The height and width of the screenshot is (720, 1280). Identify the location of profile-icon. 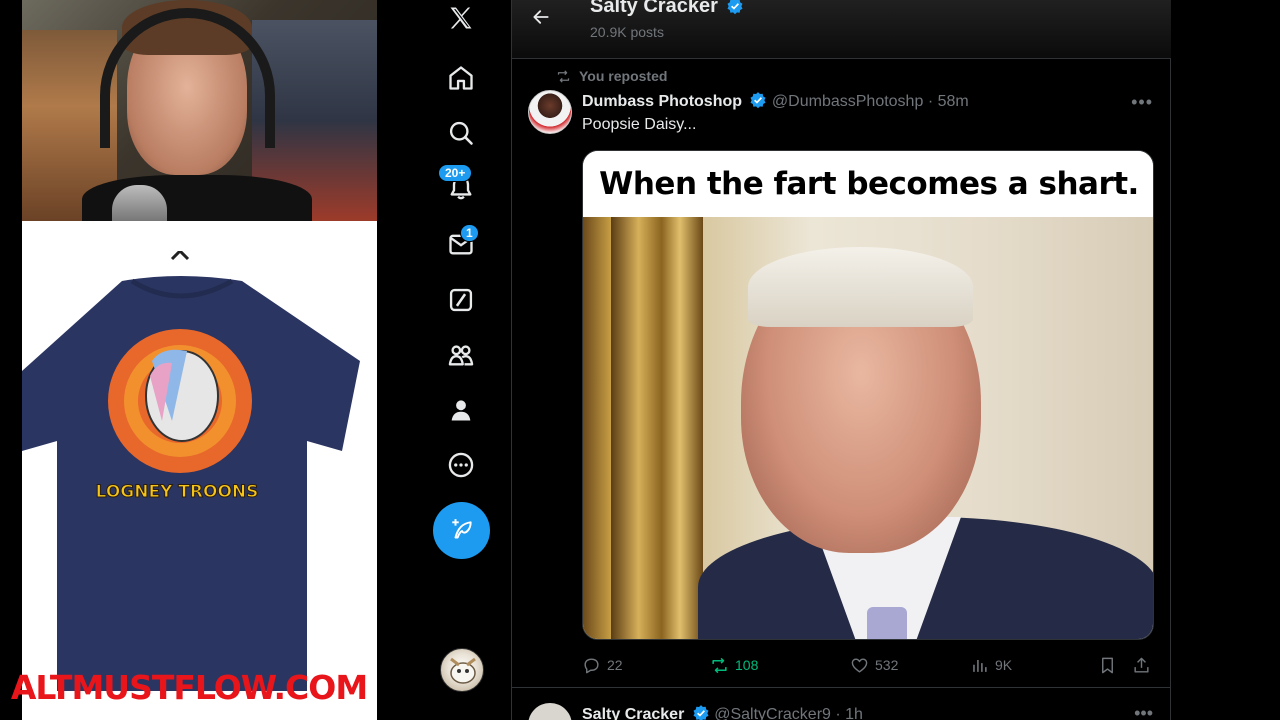
(461, 410).